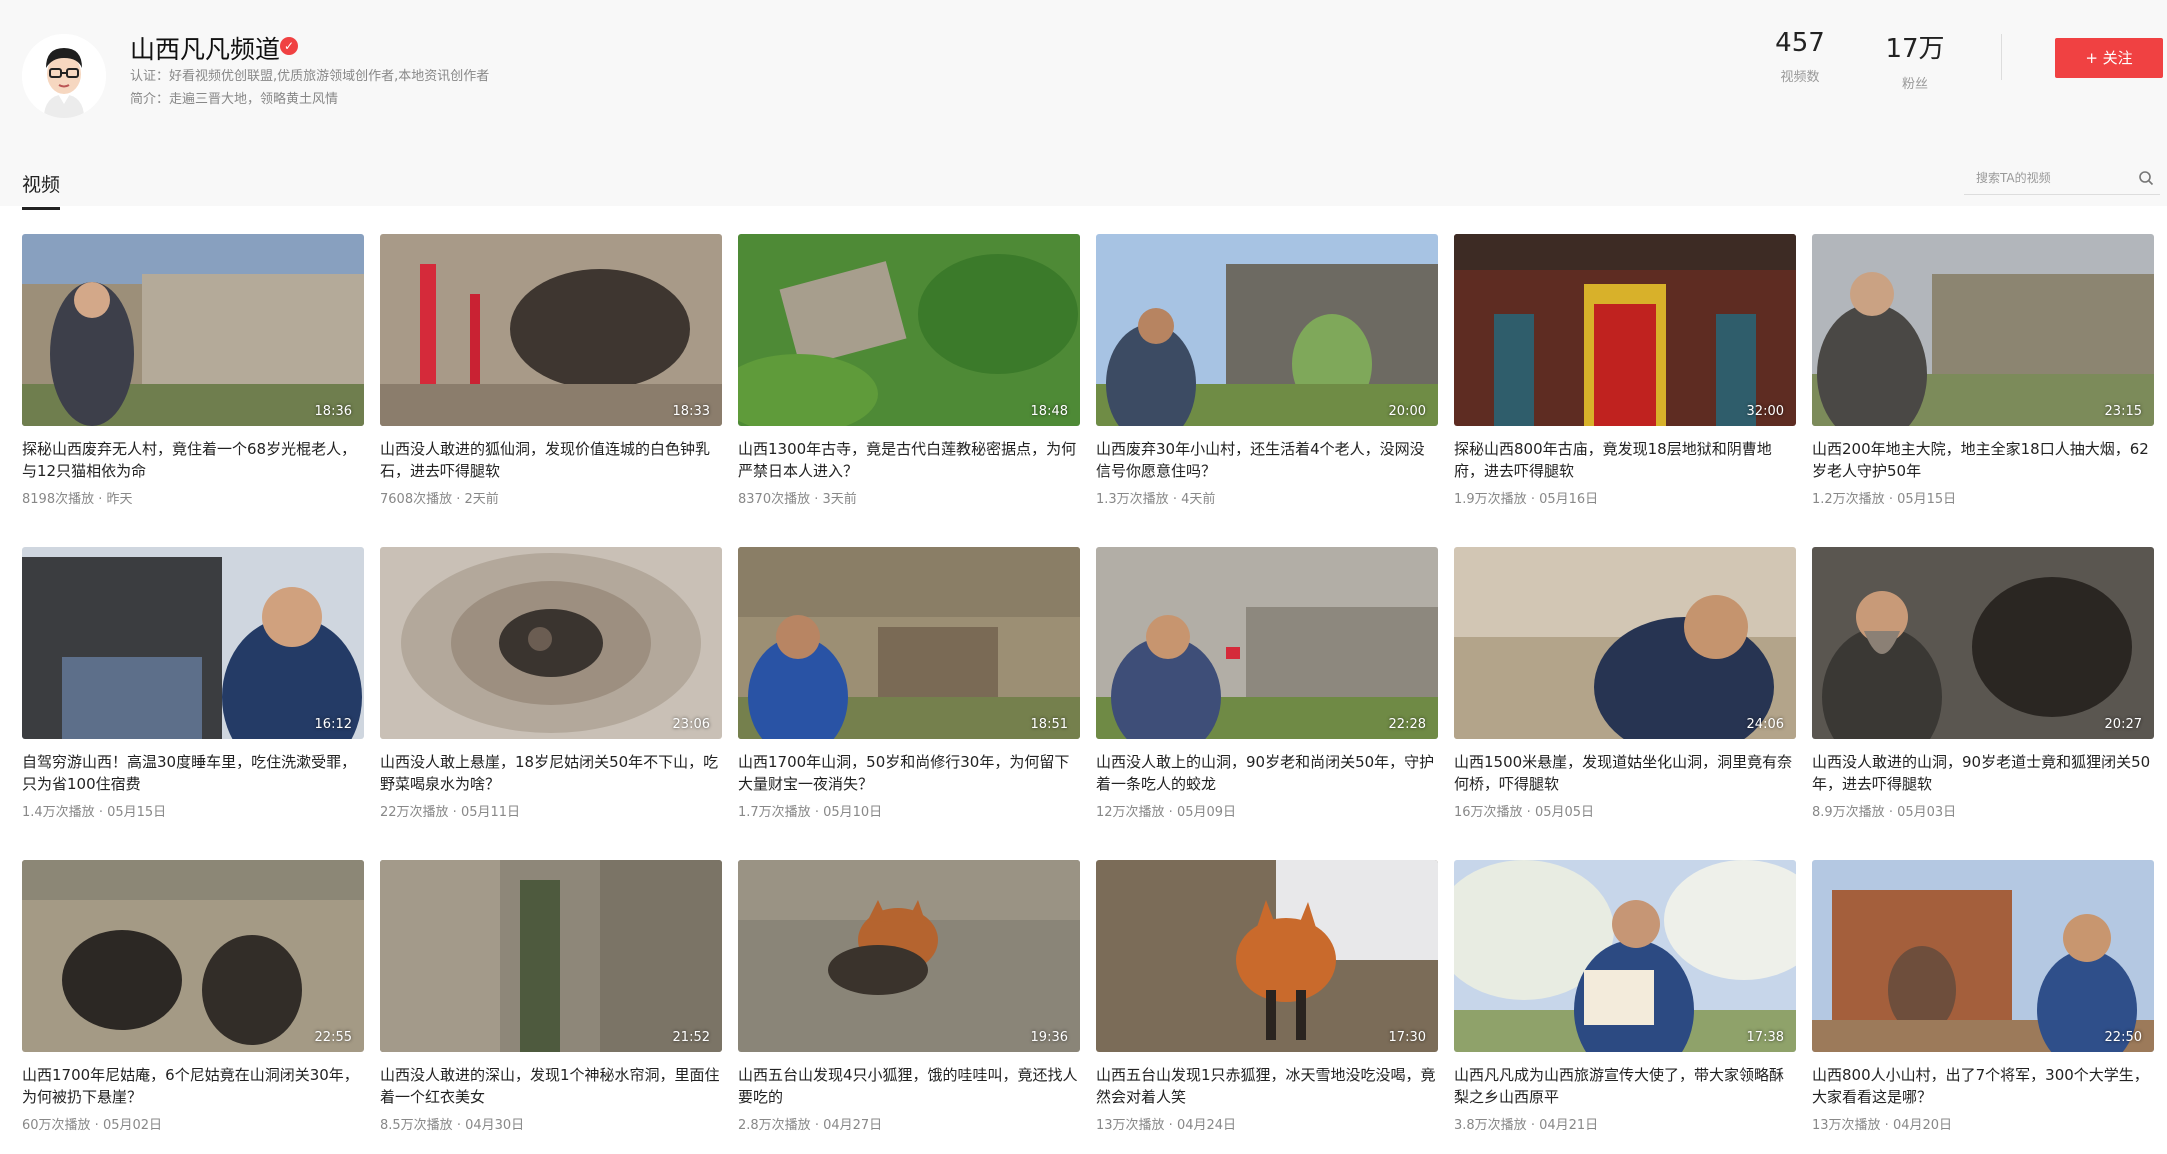  What do you see at coordinates (1765, 411) in the screenshot?
I see `video-duration: 32:00` at bounding box center [1765, 411].